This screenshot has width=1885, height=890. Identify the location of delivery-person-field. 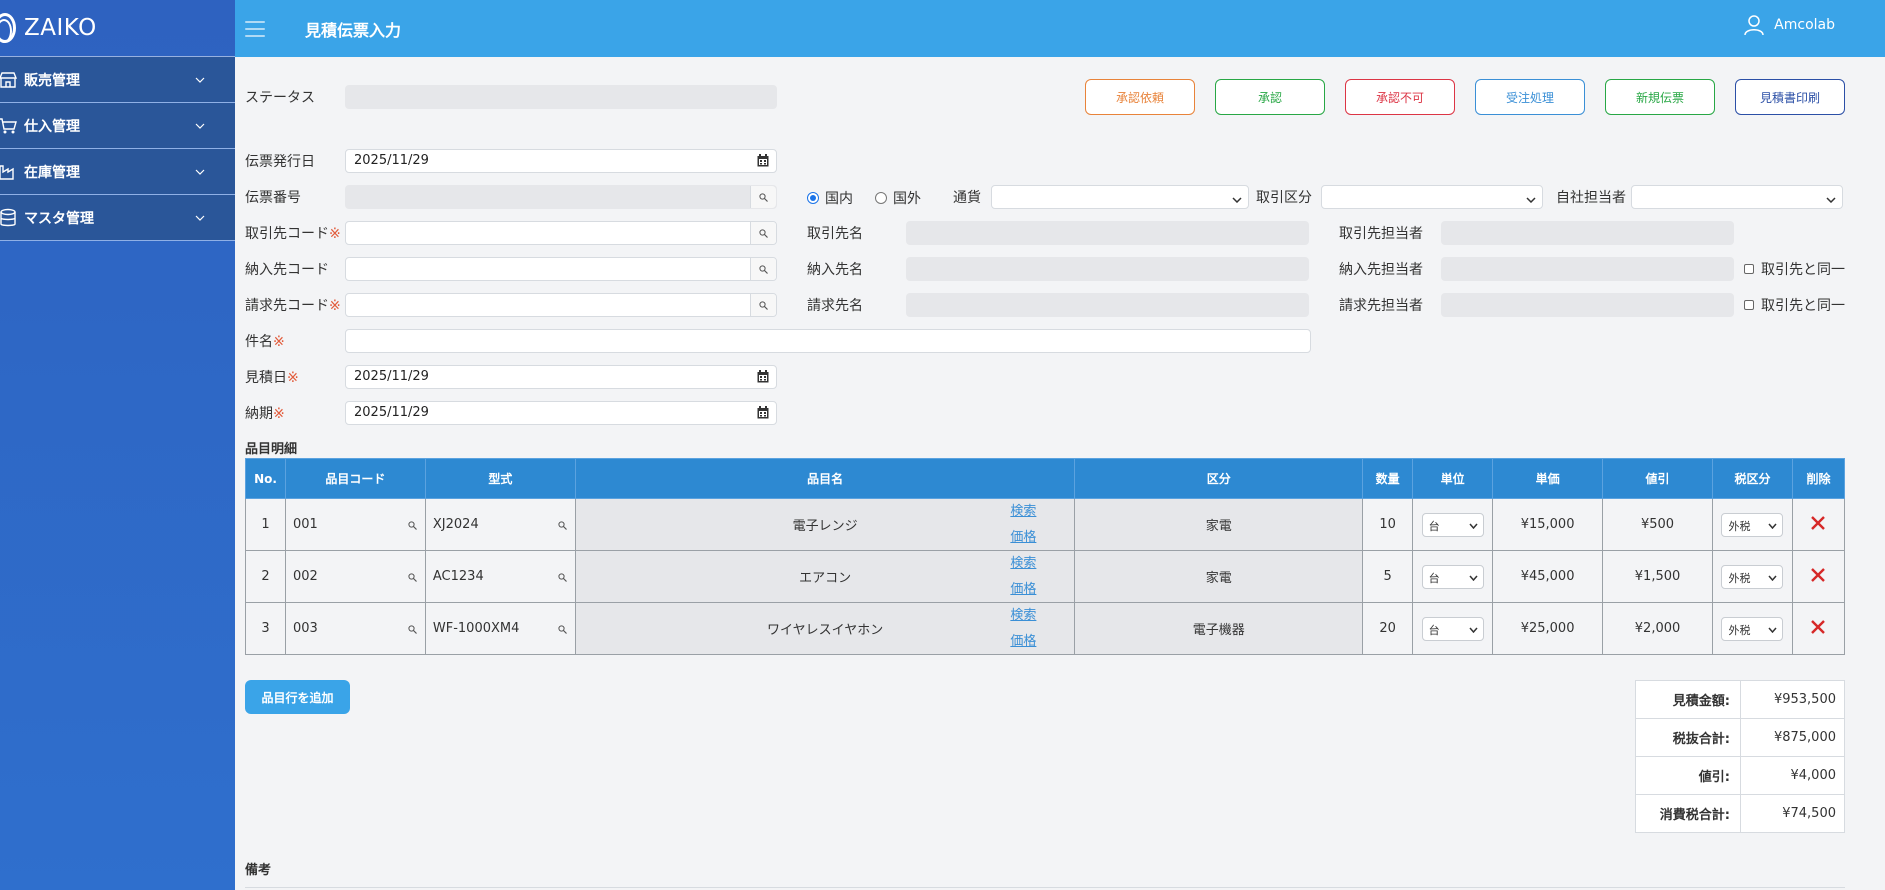
(1587, 269).